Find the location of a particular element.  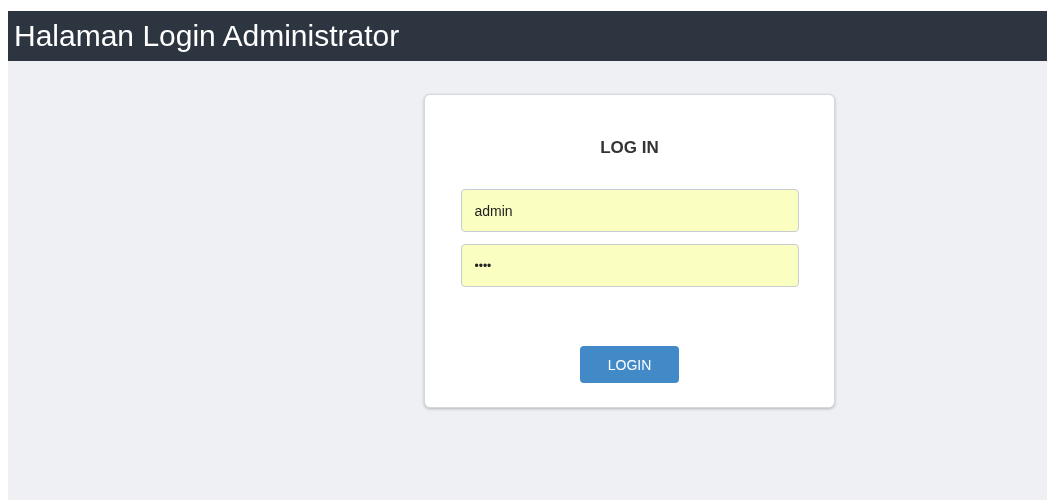

page-title: Halaman Login Administrator is located at coordinates (207, 36).